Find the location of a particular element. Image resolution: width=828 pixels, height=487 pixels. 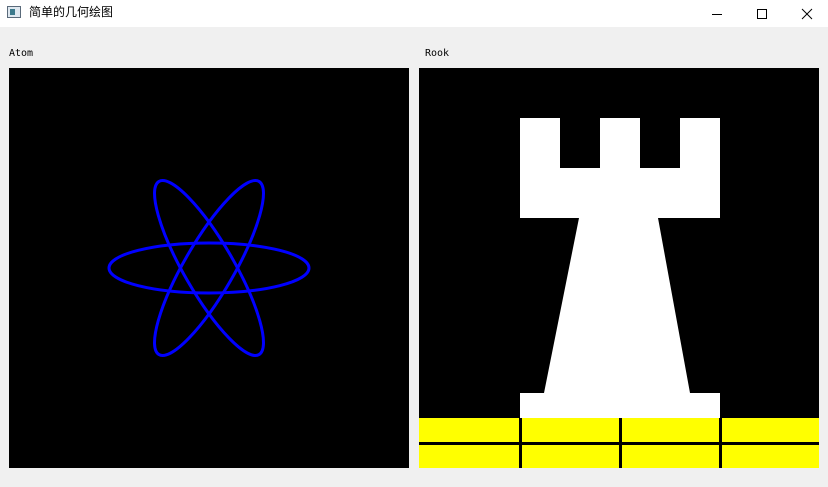

app-icon is located at coordinates (14, 12).